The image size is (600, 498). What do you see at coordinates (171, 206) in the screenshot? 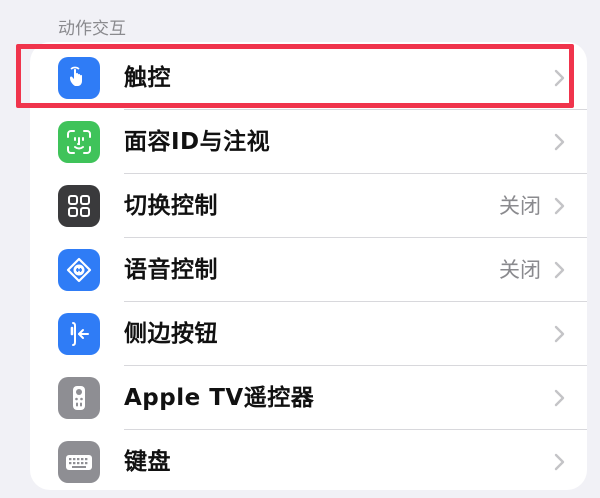
I see `settings-row-label: 切换控制` at bounding box center [171, 206].